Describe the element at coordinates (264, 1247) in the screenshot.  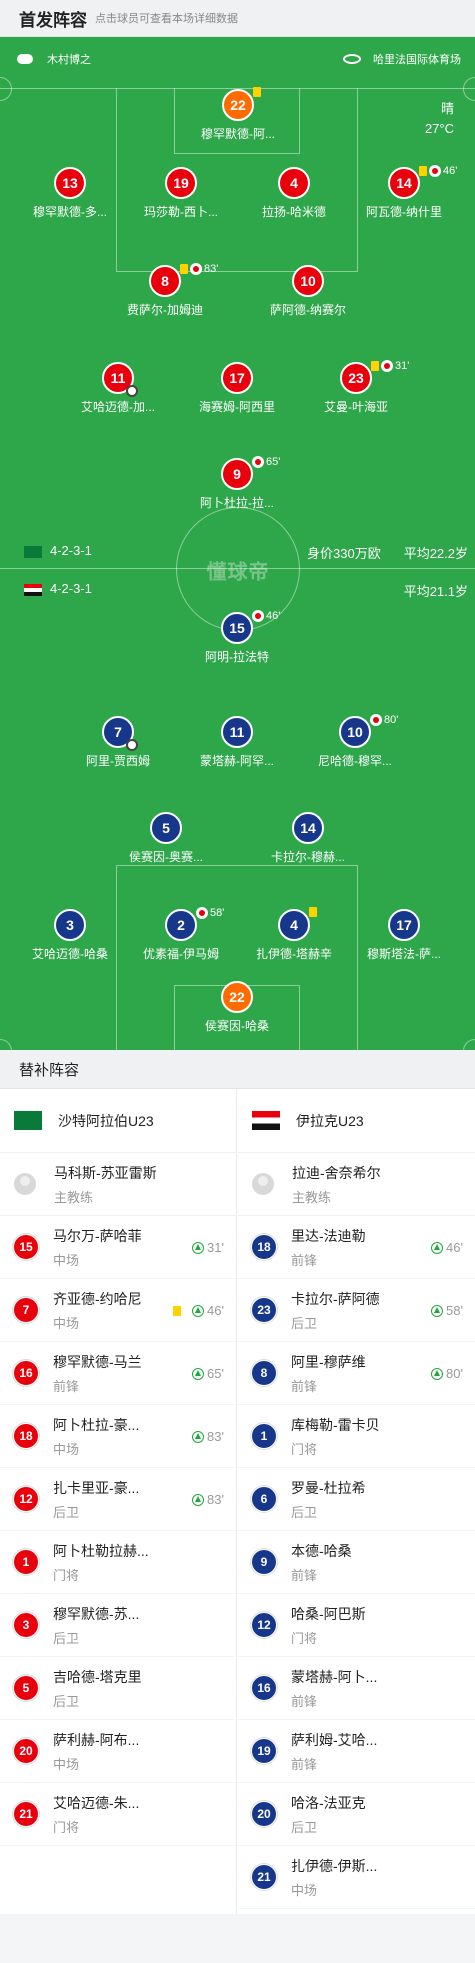
I see `player-number: 18` at that location.